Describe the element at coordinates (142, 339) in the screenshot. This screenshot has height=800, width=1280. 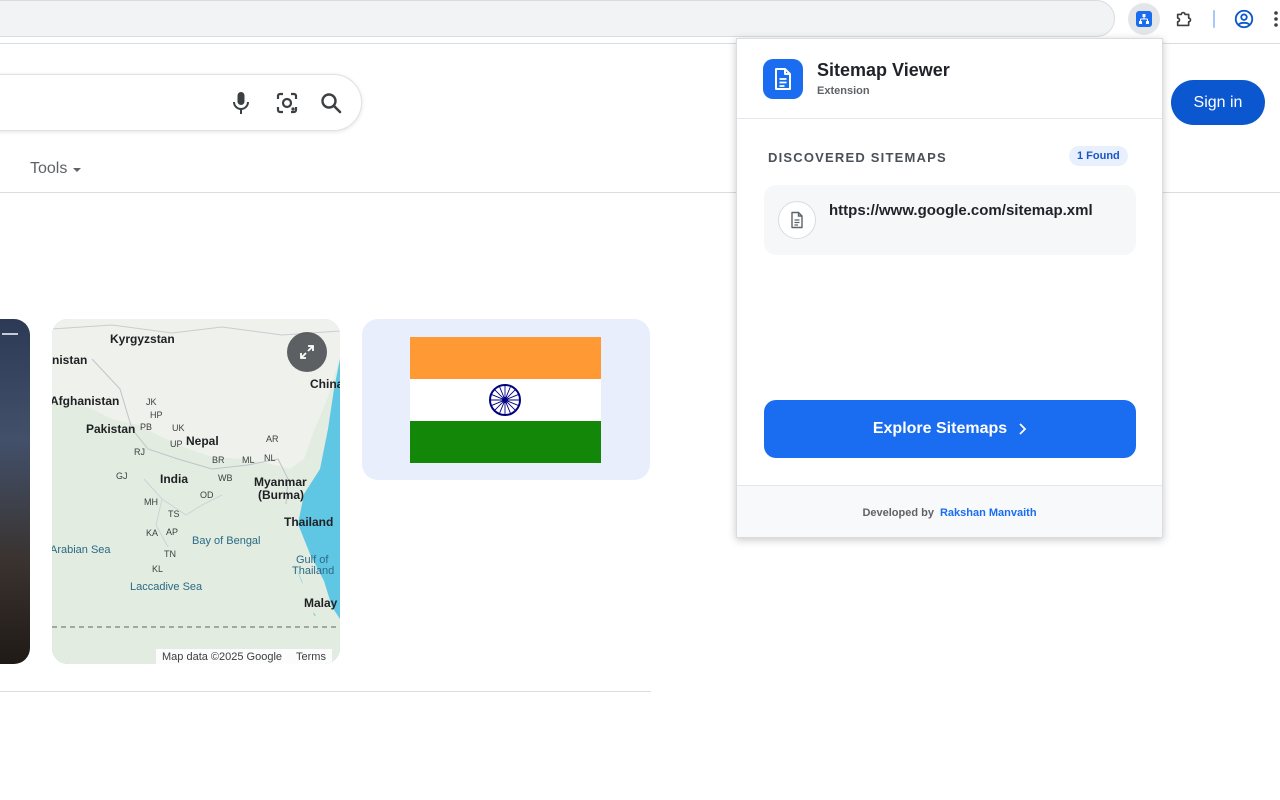
I see `map-label: Kyrgyzstan` at that location.